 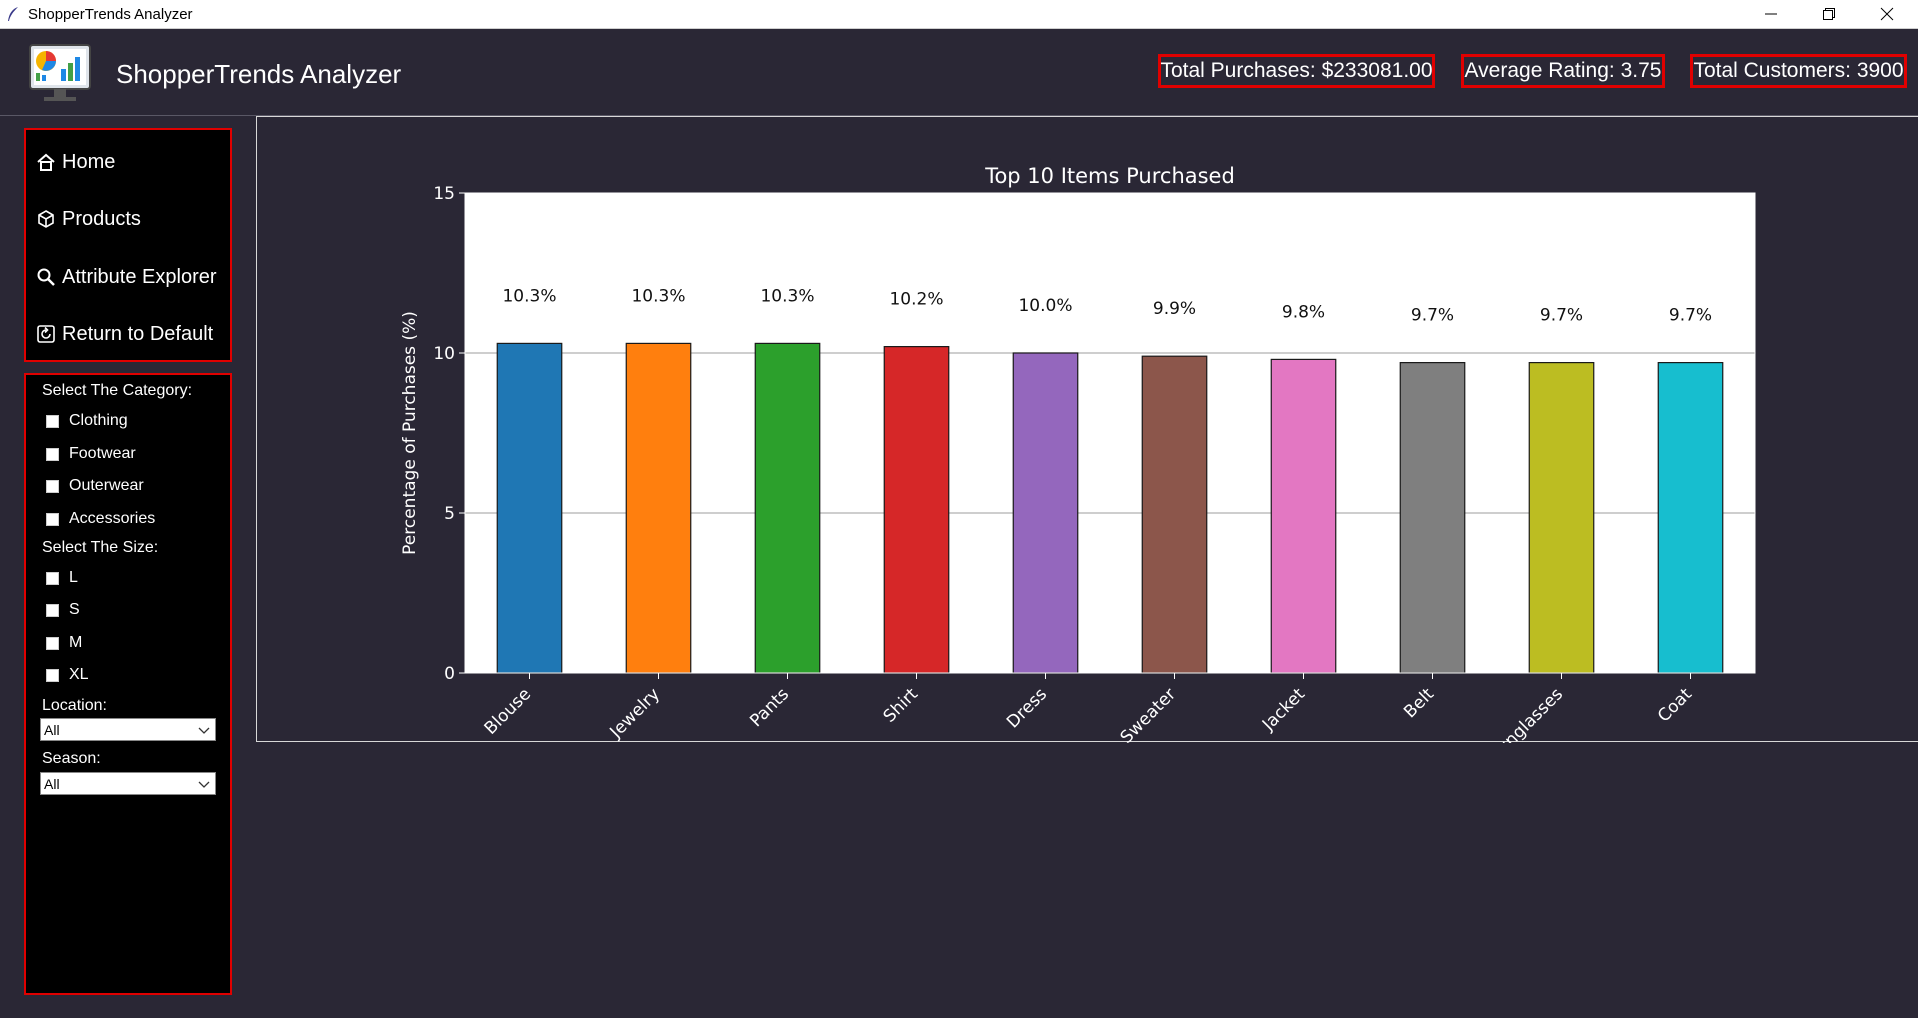 What do you see at coordinates (128, 783) in the screenshot?
I see `season-select: All` at bounding box center [128, 783].